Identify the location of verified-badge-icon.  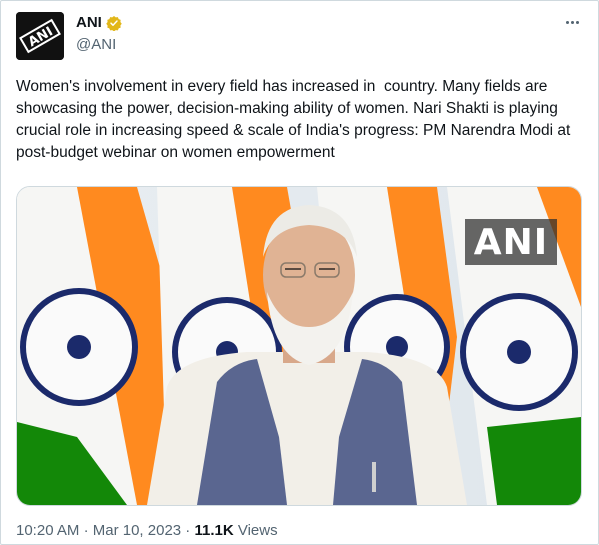
(114, 23).